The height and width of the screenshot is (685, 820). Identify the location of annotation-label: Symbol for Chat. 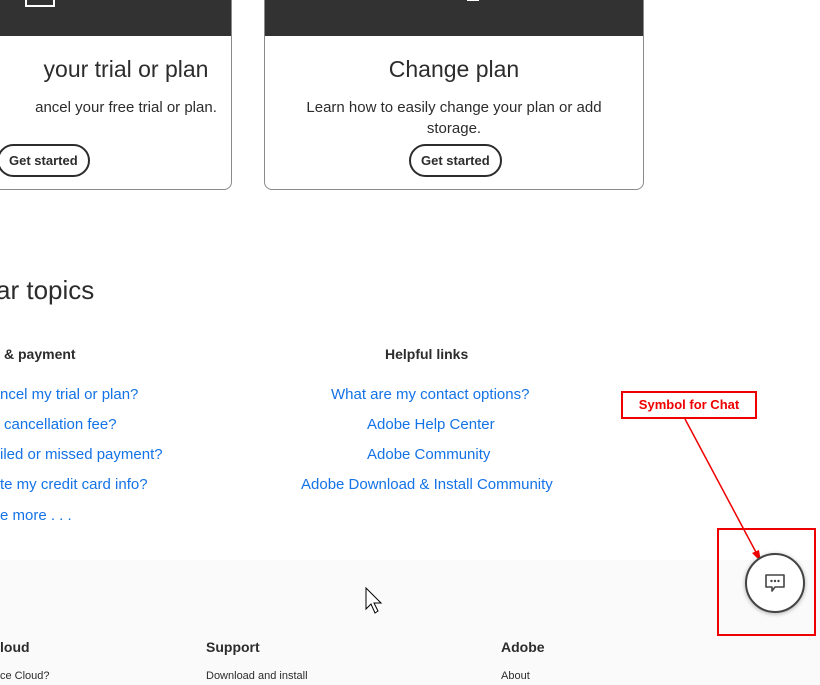
(689, 405).